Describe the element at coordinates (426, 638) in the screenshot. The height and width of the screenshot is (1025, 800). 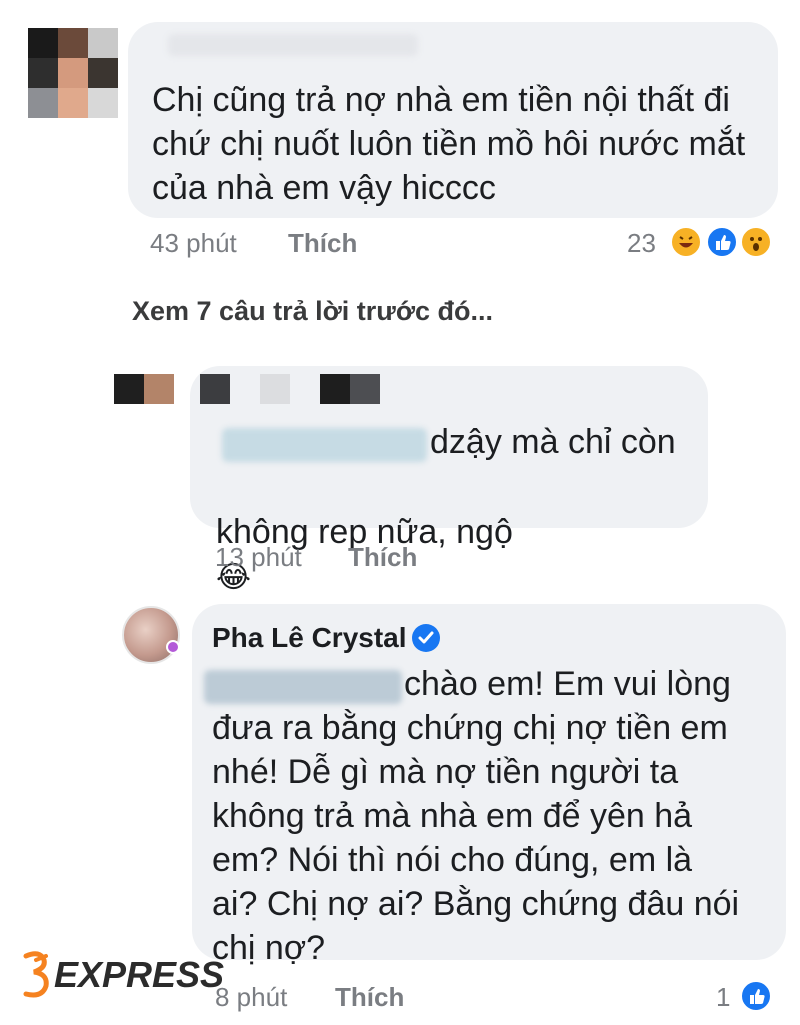
I see `verified-badge-icon` at that location.